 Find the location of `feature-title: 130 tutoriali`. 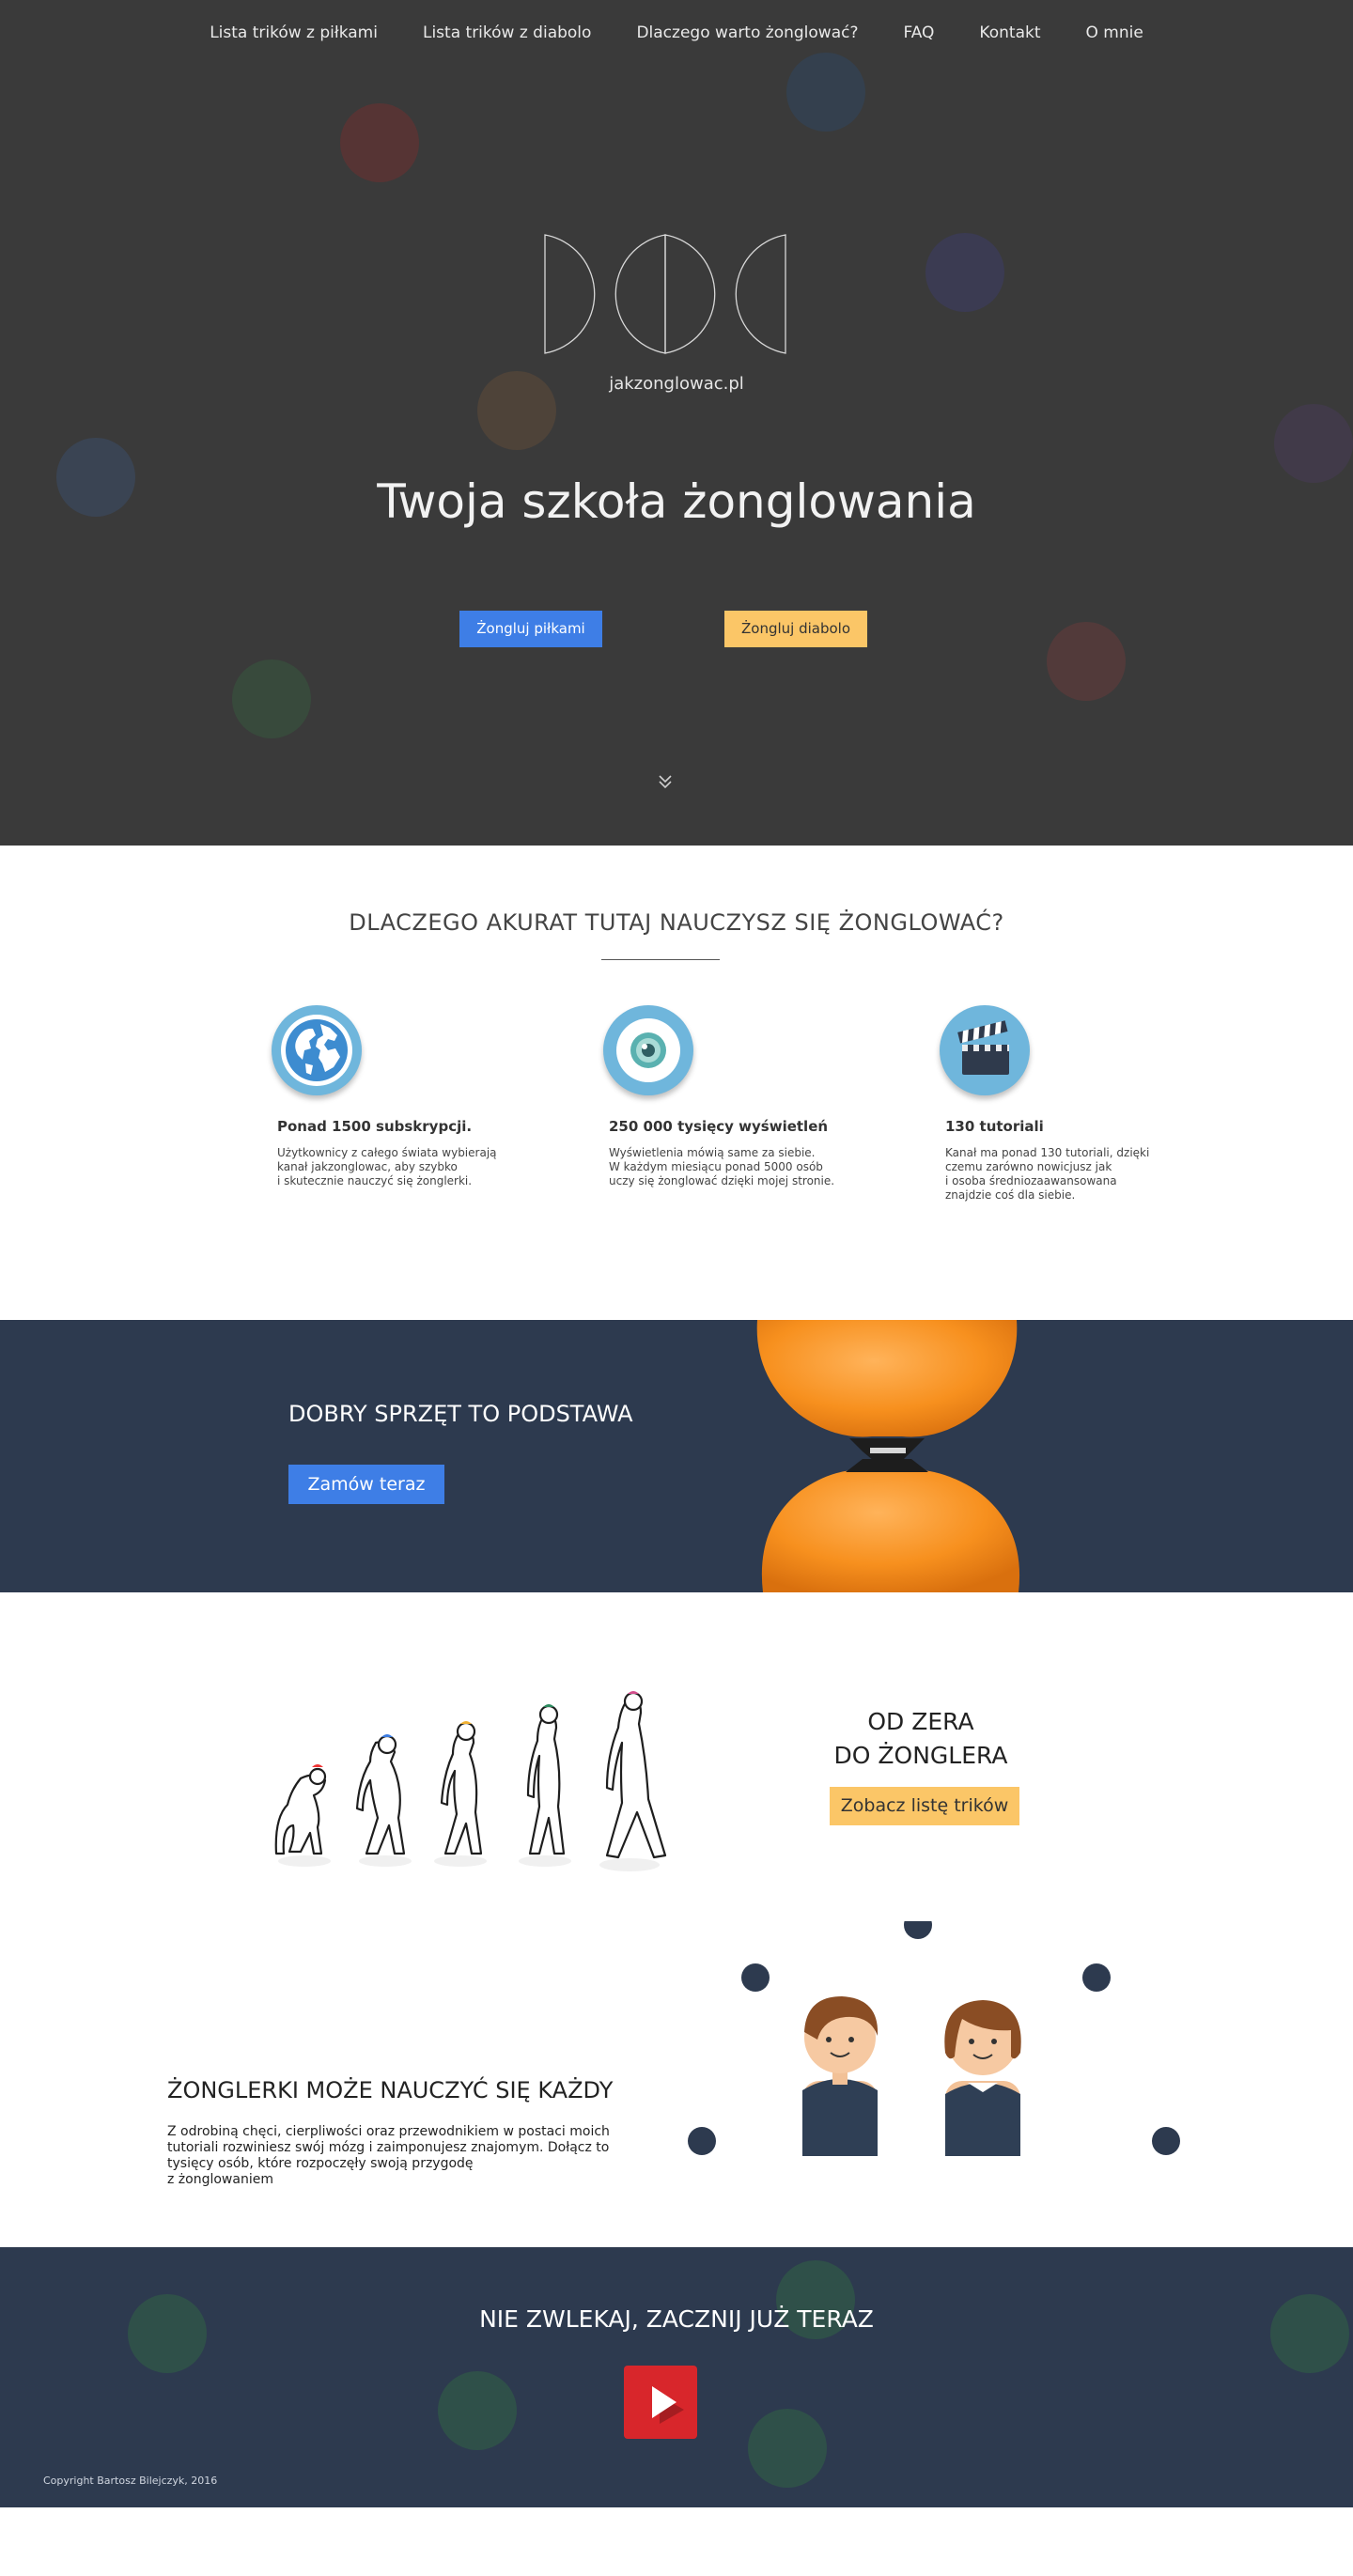

feature-title: 130 tutoriali is located at coordinates (994, 1126).